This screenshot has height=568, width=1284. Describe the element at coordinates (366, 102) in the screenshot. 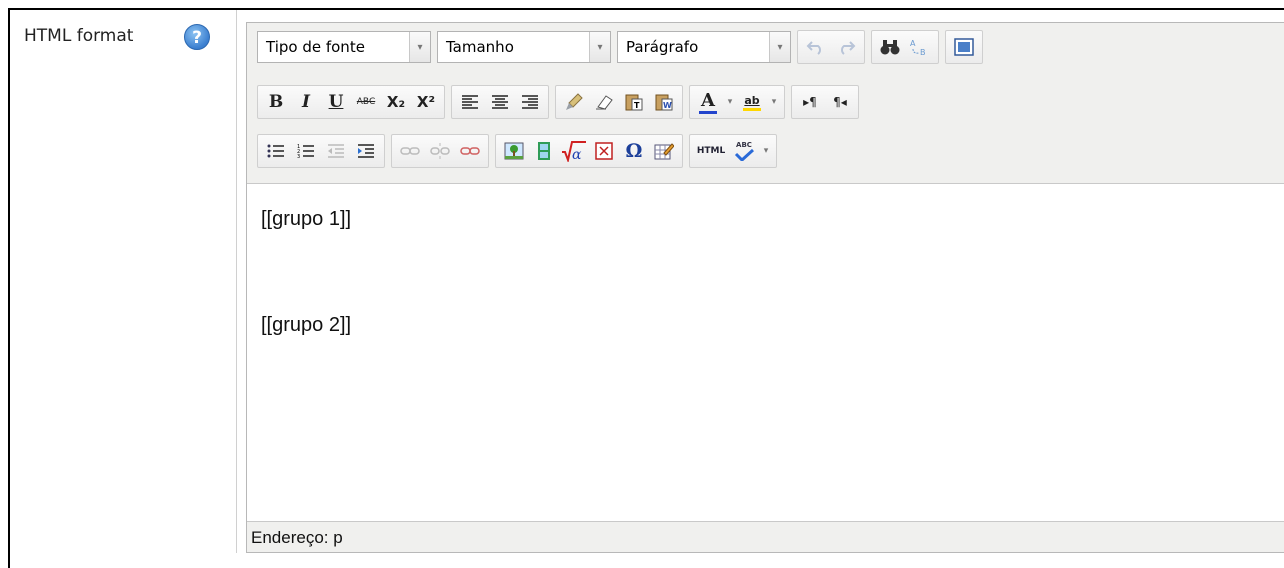

I see `strikethrough-button: ABC` at that location.